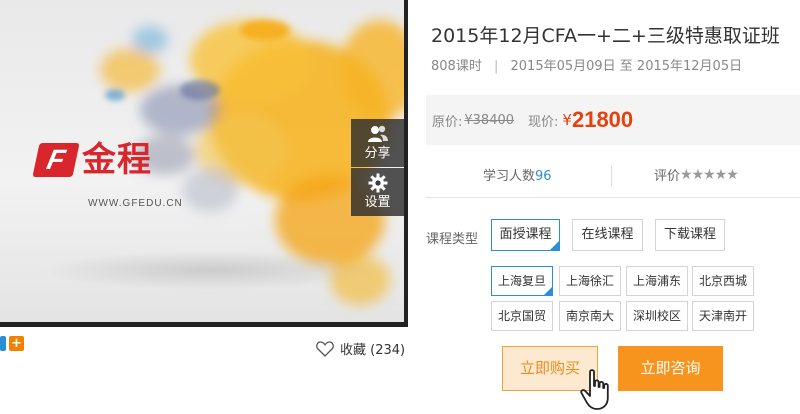  I want to click on people-icon, so click(377, 135).